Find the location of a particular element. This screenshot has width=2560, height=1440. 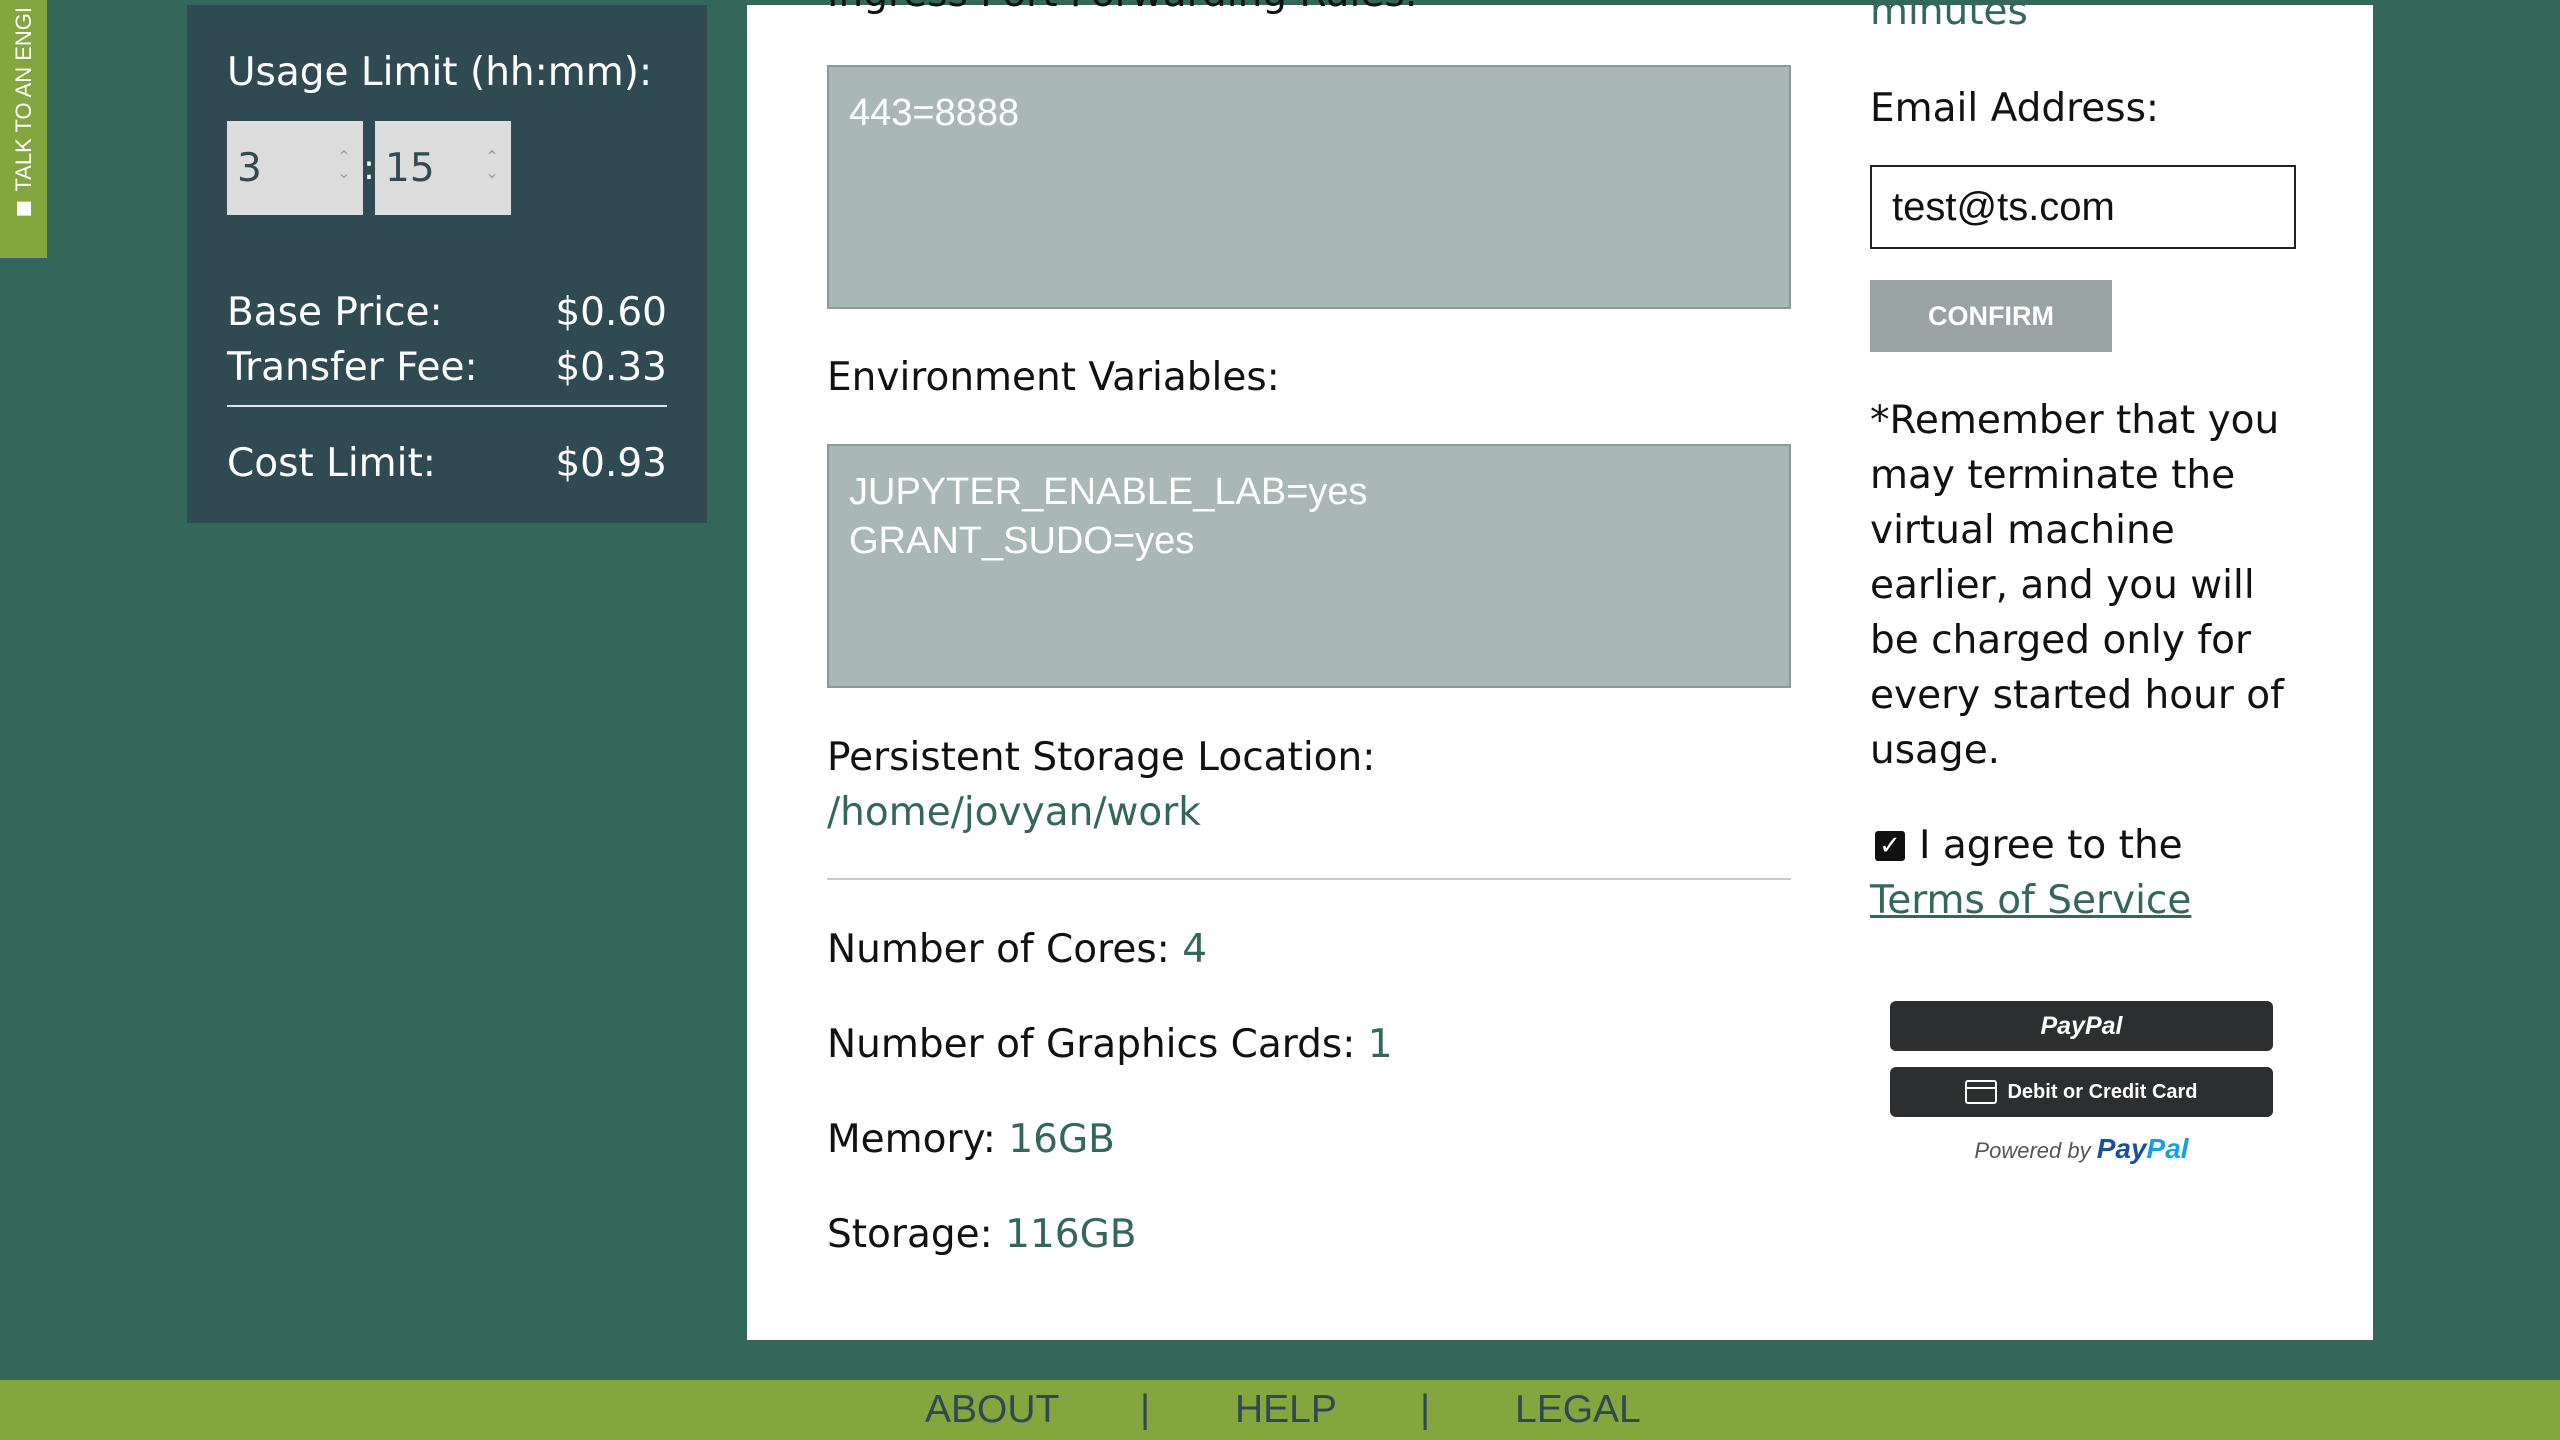

terms-checkbox: ✓ is located at coordinates (1890, 845).